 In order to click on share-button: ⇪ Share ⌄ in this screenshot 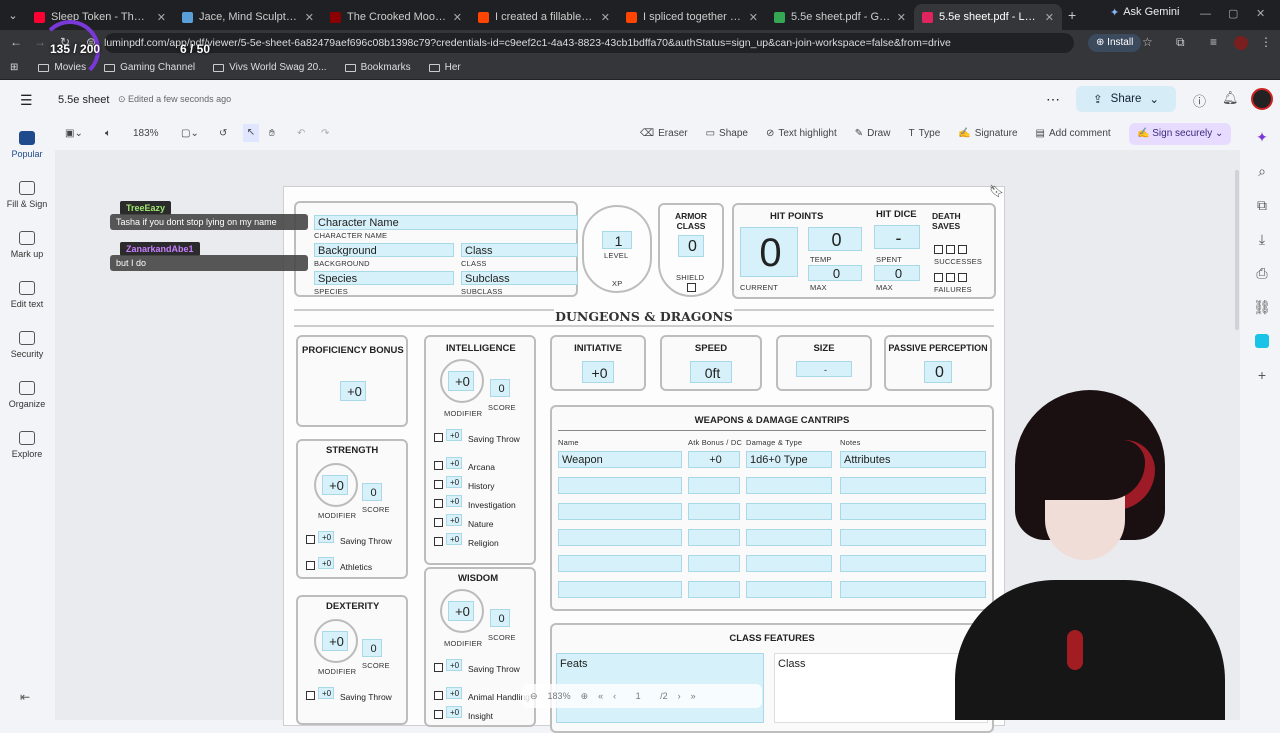, I will do `click(1126, 99)`.